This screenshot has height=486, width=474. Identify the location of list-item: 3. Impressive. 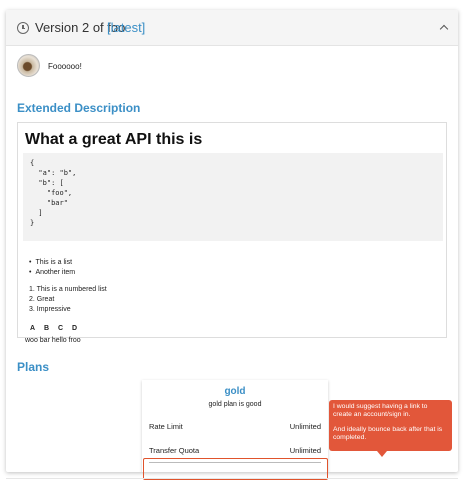
(50, 309).